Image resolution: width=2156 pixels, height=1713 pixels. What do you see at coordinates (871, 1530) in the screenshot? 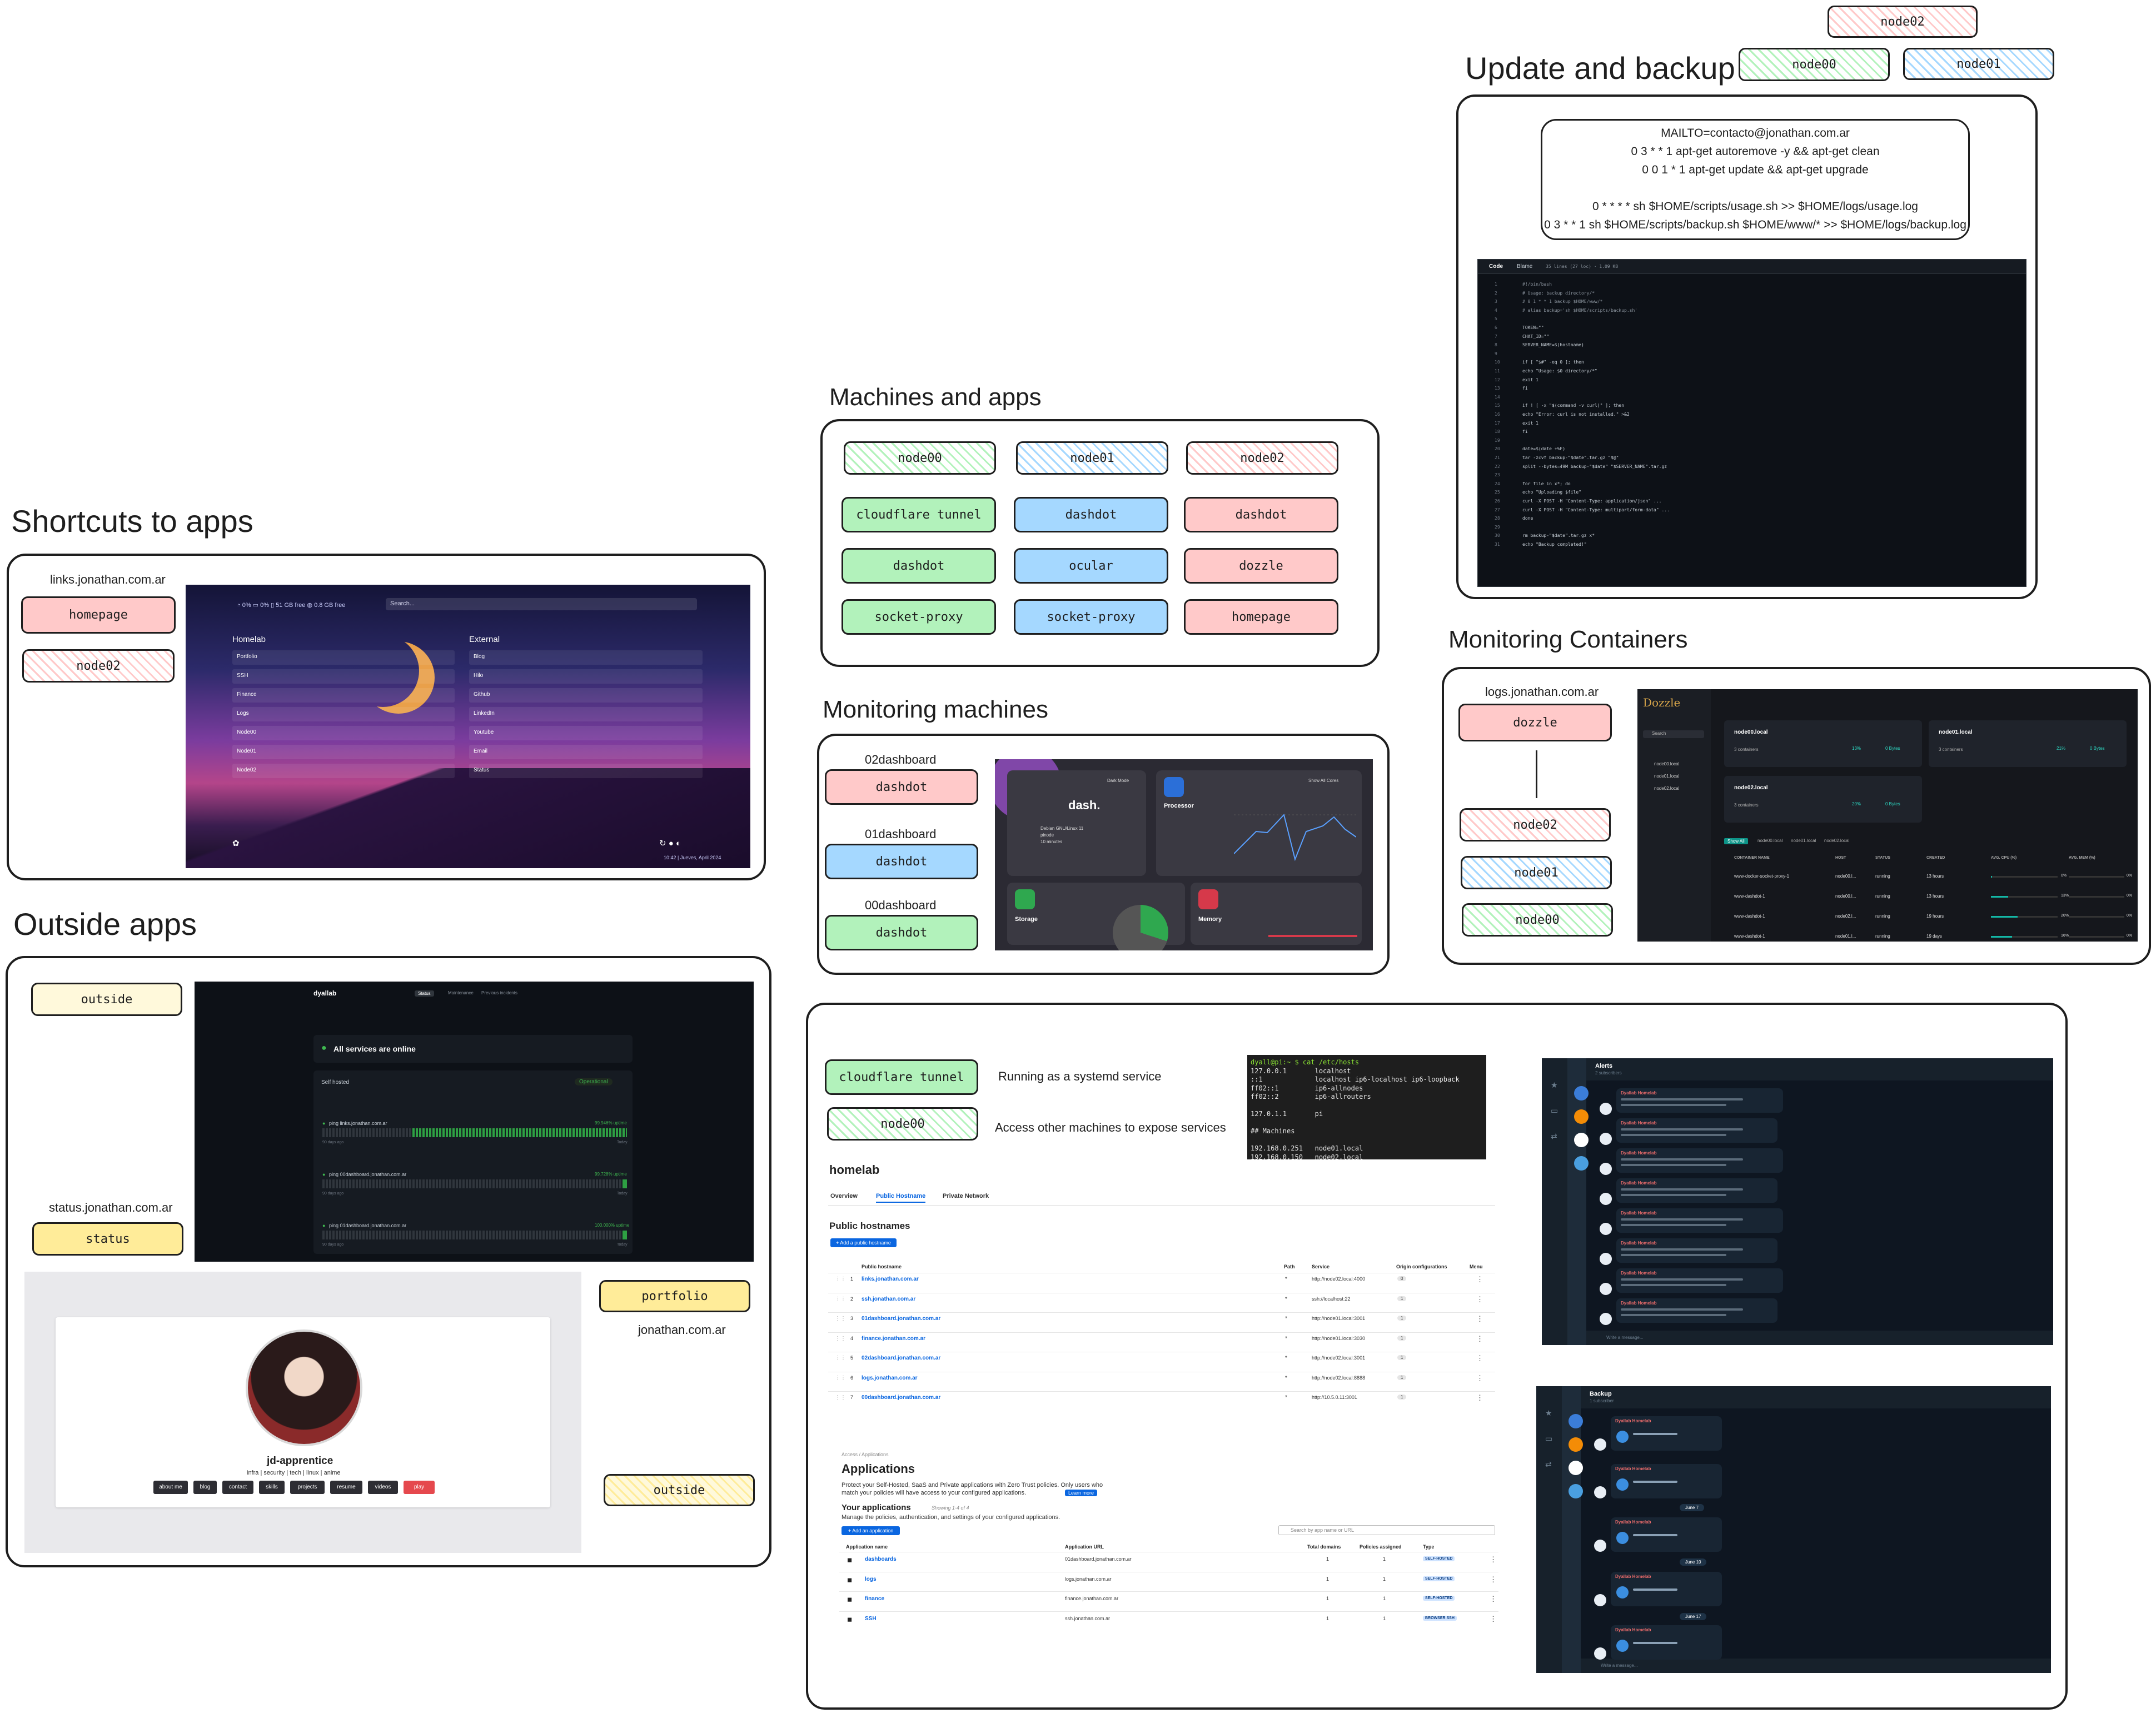
I see `add-application-button: + Add an application` at bounding box center [871, 1530].